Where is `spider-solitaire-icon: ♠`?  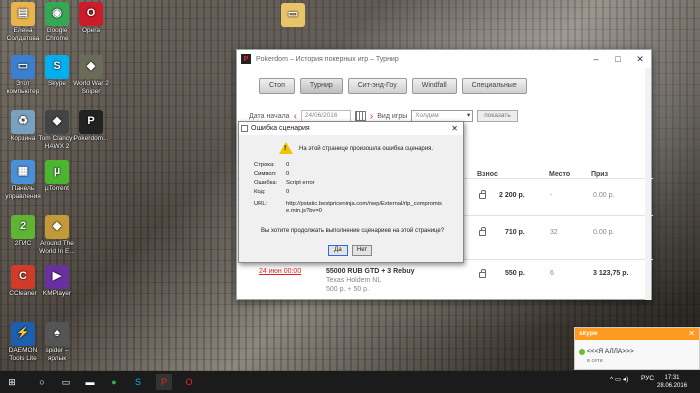
spider-solitaire-icon: ♠ is located at coordinates (57, 334).